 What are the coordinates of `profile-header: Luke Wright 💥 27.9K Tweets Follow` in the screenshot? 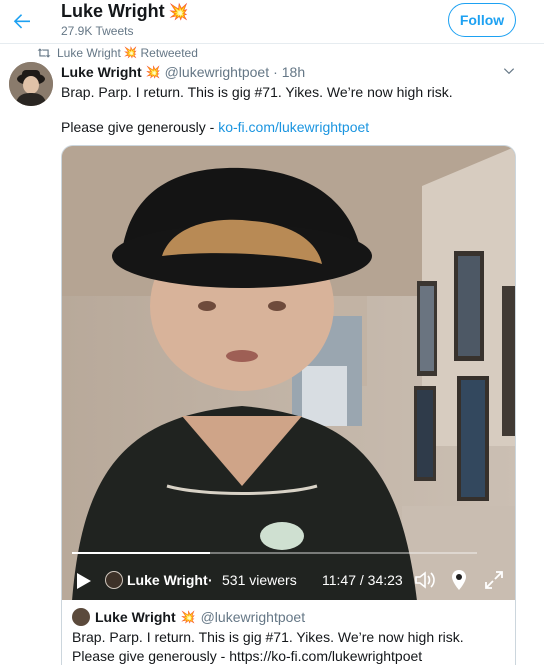 It's located at (272, 22).